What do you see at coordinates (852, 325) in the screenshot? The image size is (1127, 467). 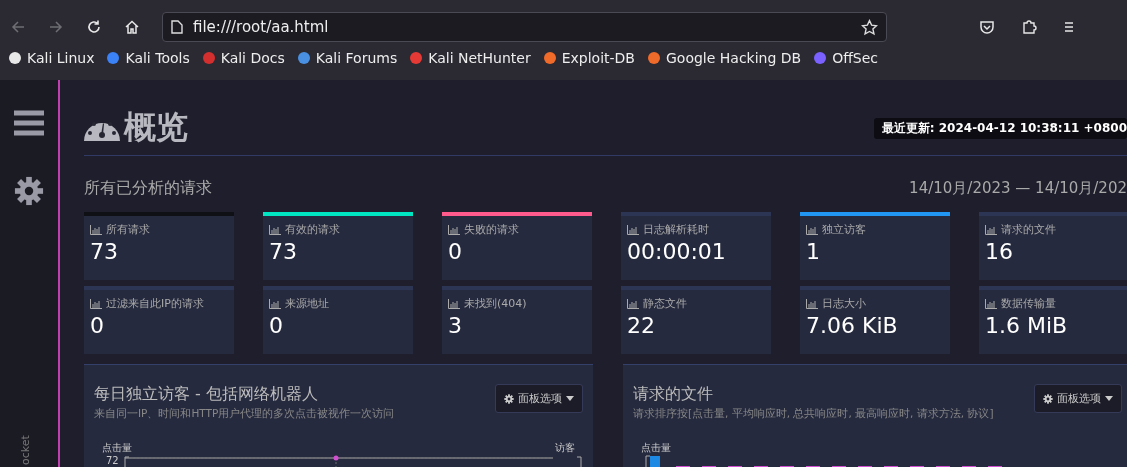 I see `stat-value: 7.06 KiB` at bounding box center [852, 325].